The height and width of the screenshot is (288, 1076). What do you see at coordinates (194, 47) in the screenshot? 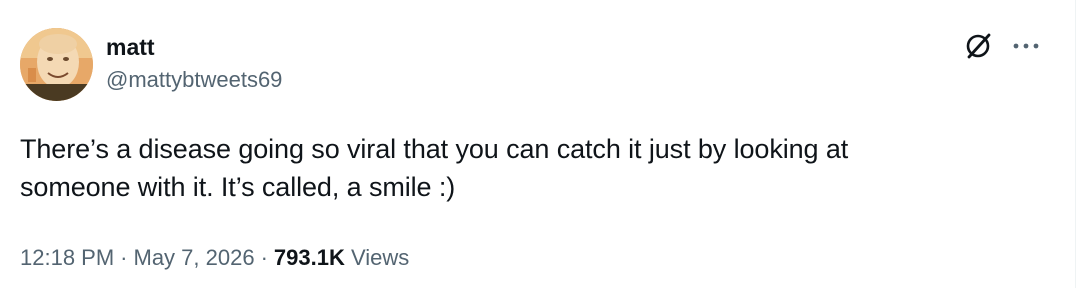
I see `display-name: matt` at bounding box center [194, 47].